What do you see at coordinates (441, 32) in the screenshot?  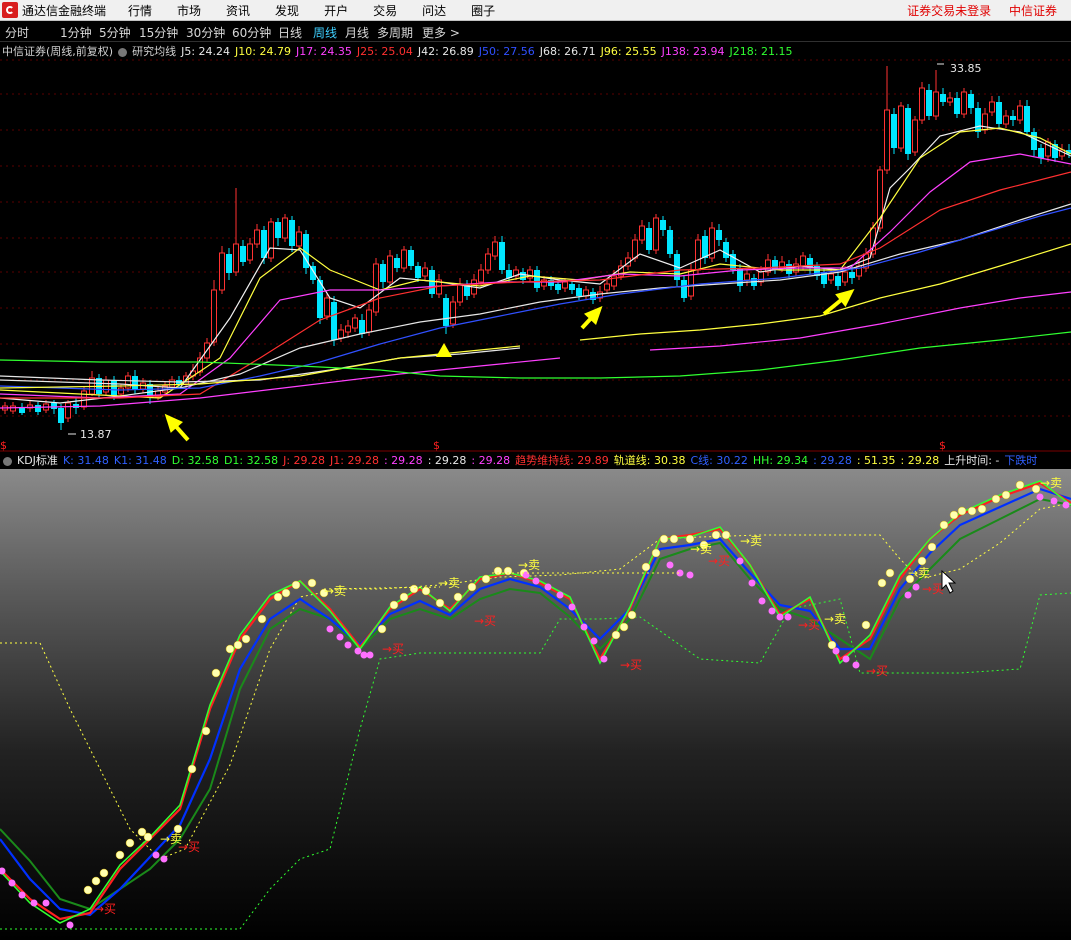 I see `period-tab-more: 更多 >` at bounding box center [441, 32].